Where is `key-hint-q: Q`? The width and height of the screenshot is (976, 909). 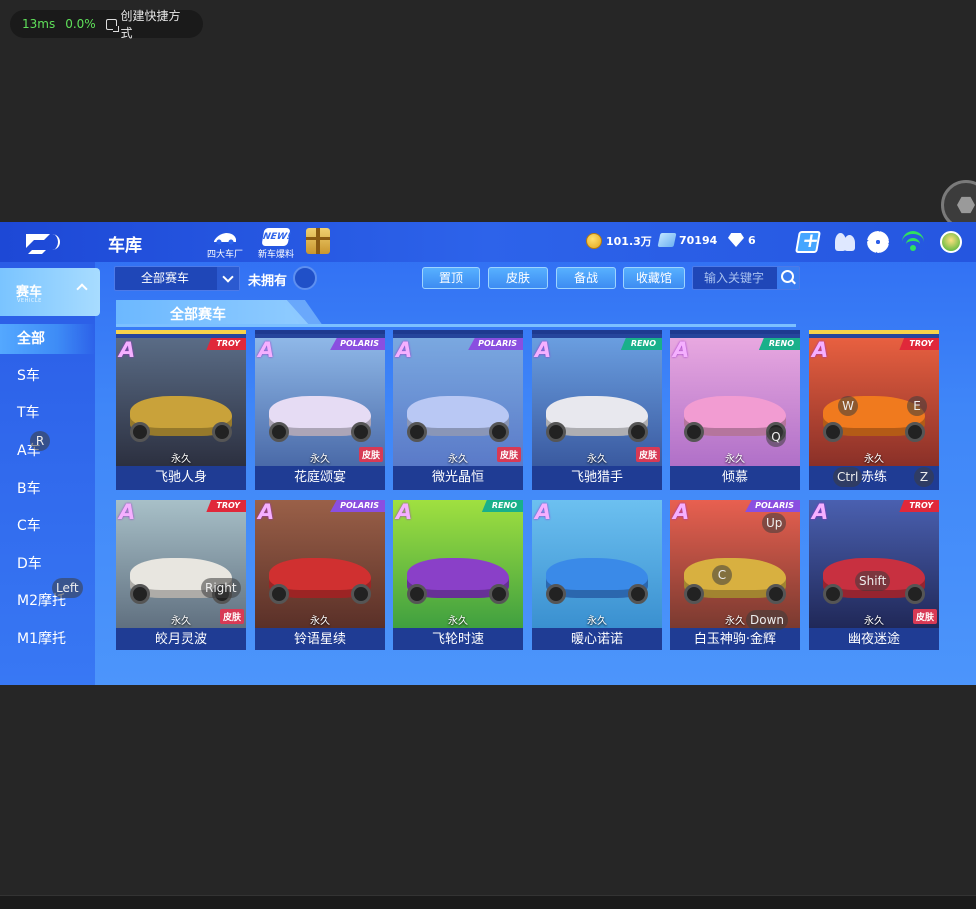 key-hint-q: Q is located at coordinates (776, 437).